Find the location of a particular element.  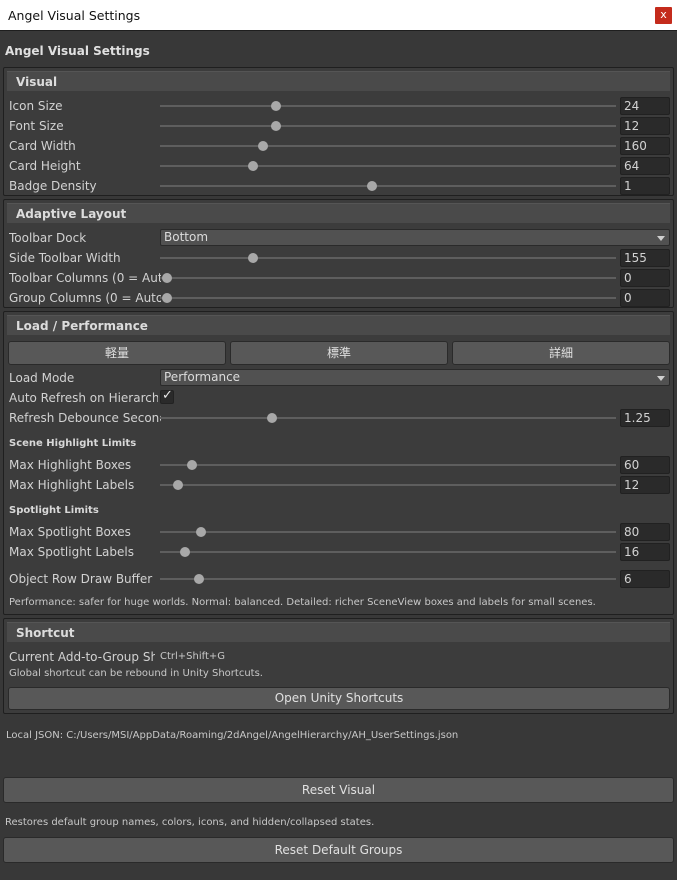

visual-row-label: Font Size is located at coordinates (36, 126).